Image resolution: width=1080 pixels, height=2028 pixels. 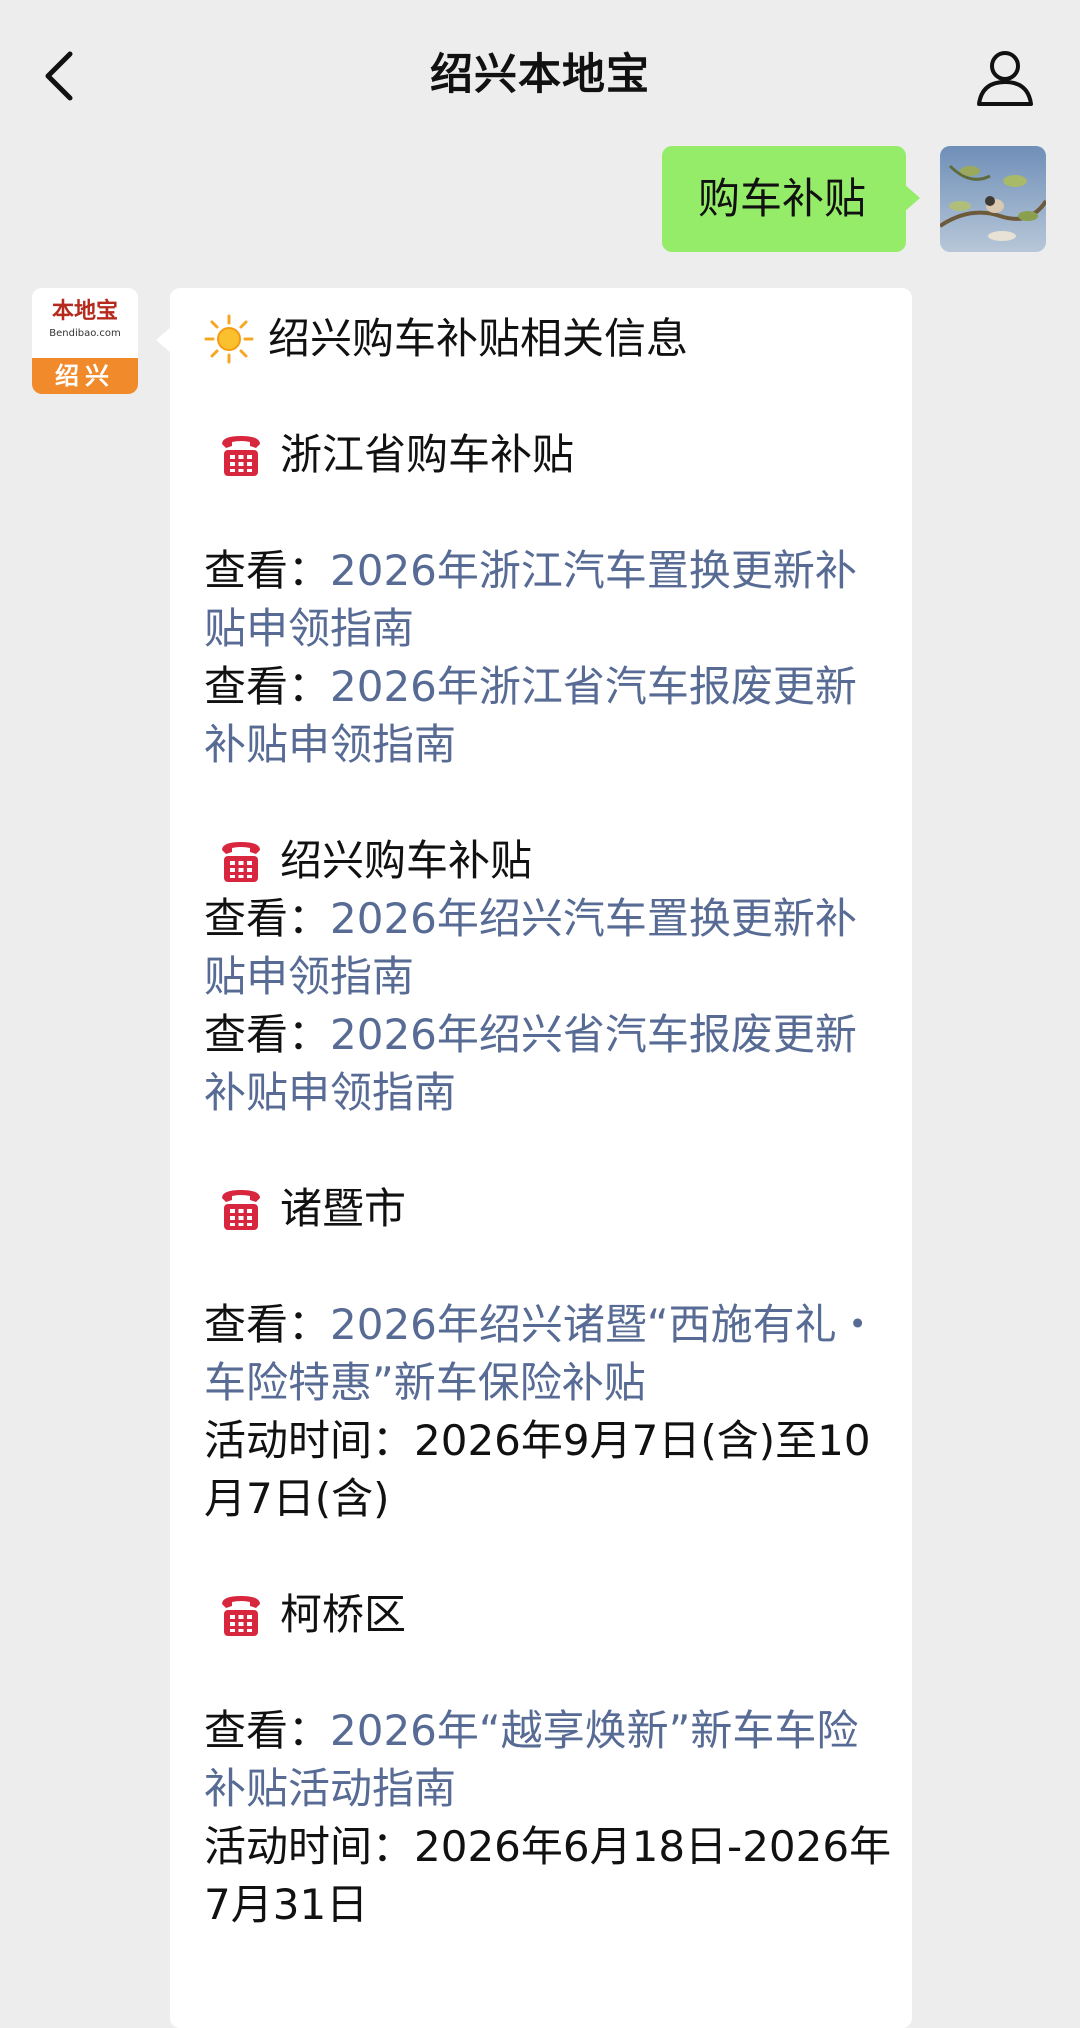 What do you see at coordinates (530, 715) in the screenshot?
I see `link-item: 查看：2026年浙江省汽车报废更新补贴申领指南` at bounding box center [530, 715].